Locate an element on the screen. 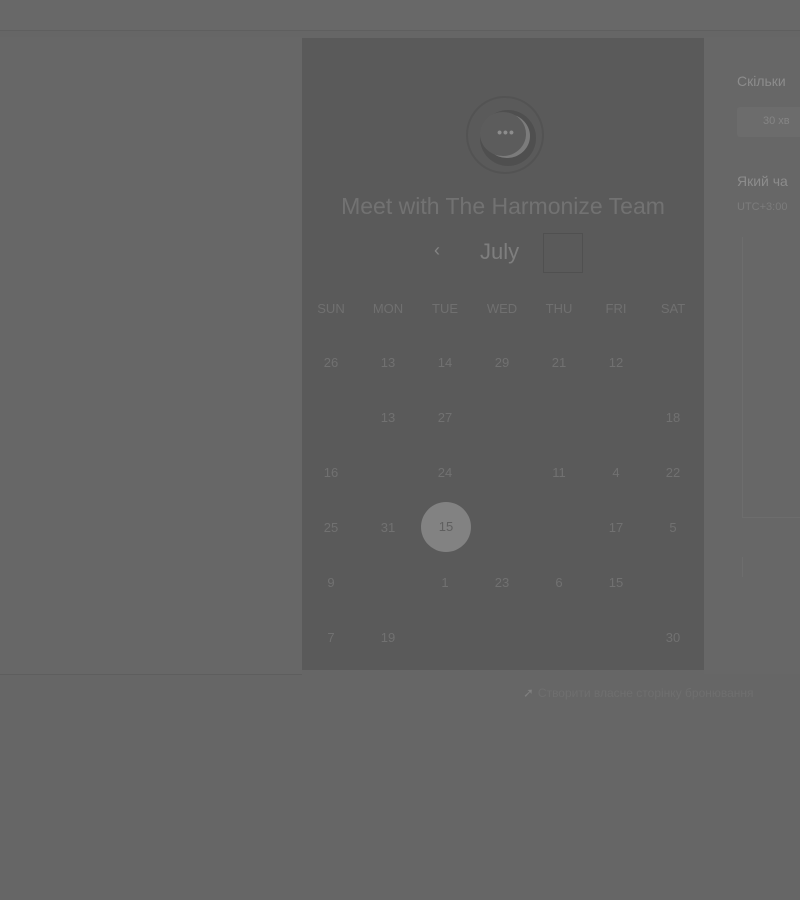  calendar-day: 27 is located at coordinates (445, 418).